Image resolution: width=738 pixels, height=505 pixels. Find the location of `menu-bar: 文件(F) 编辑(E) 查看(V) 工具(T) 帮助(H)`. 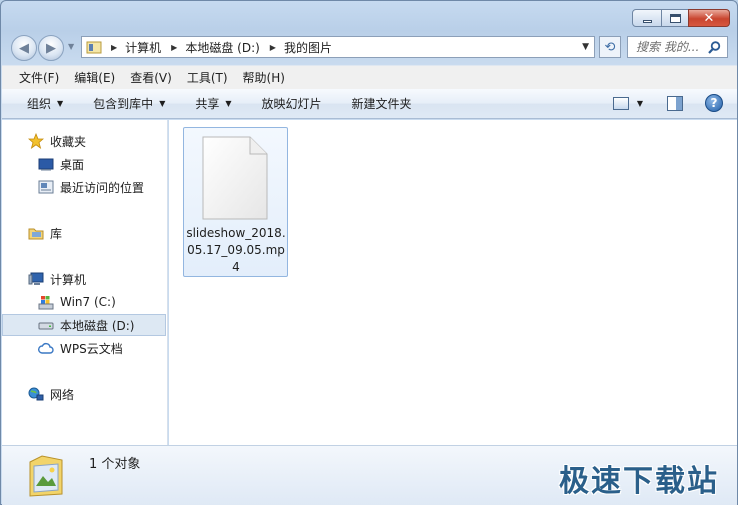

menu-bar: 文件(F) 编辑(E) 查看(V) 工具(T) 帮助(H) is located at coordinates (369, 77).